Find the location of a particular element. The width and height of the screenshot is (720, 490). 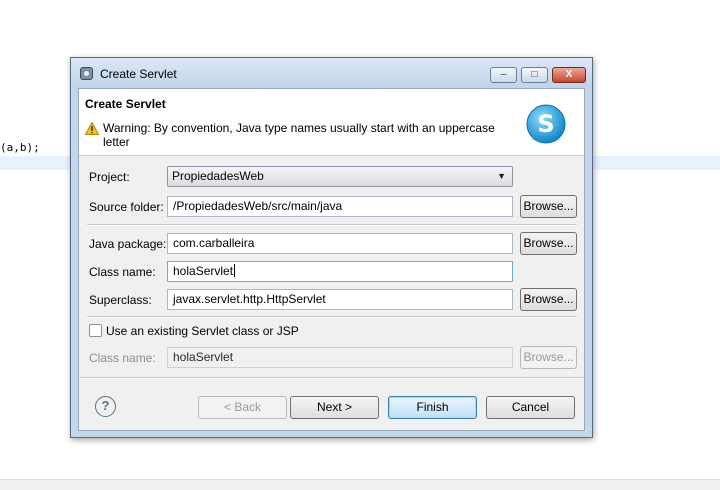

class-name-label: Class name: is located at coordinates (122, 272).